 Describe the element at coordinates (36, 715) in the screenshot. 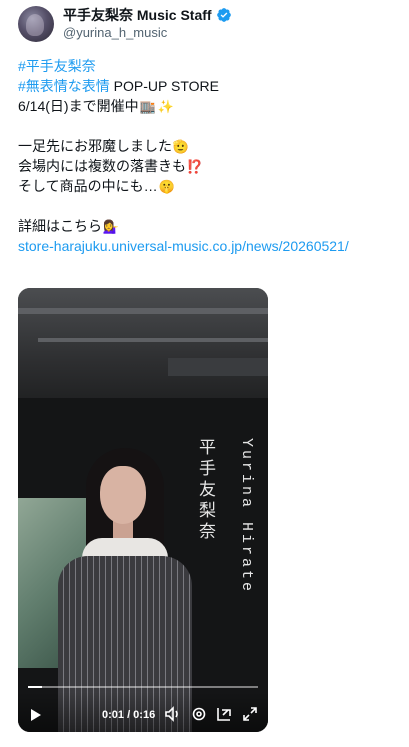

I see `play-icon` at that location.